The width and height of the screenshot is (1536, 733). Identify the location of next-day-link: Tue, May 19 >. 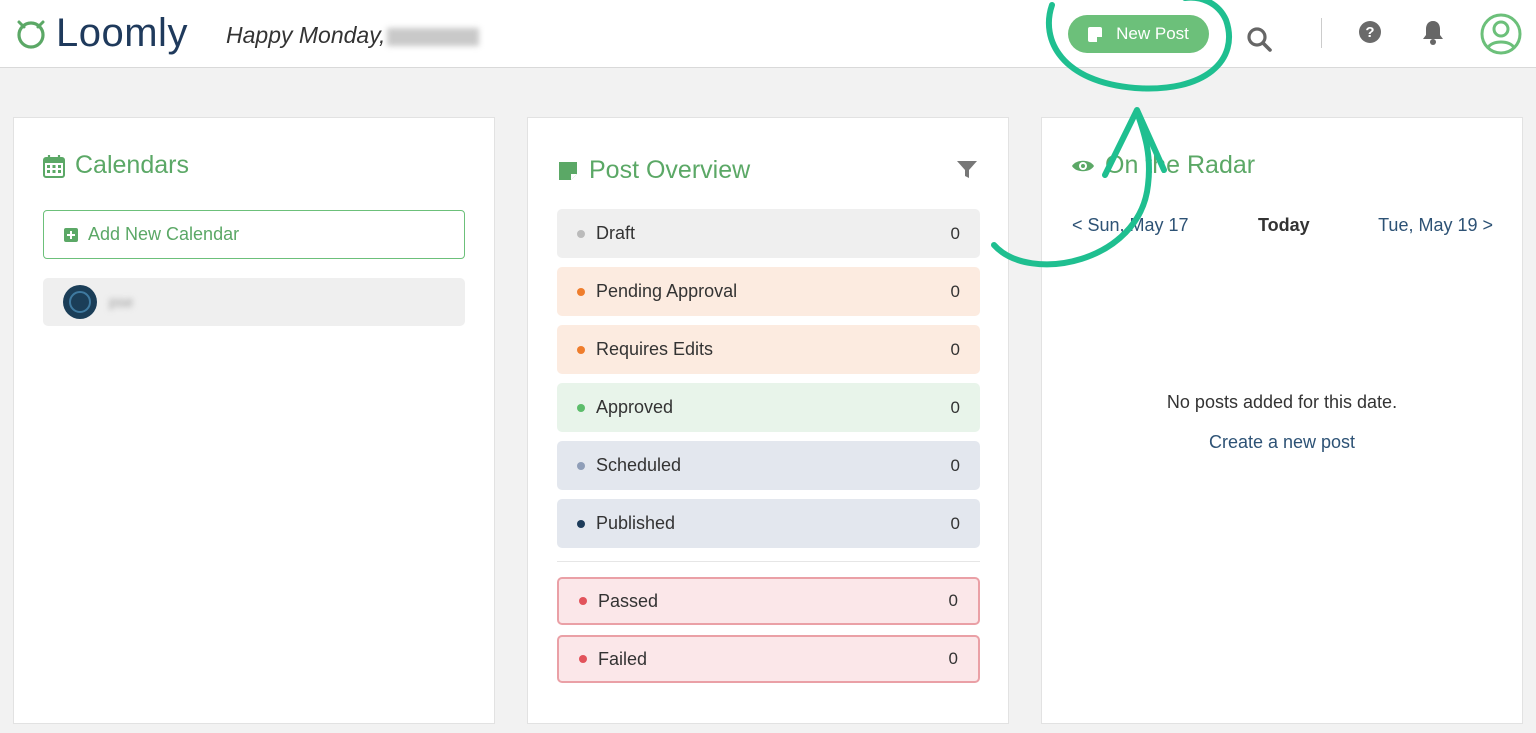
(1435, 225).